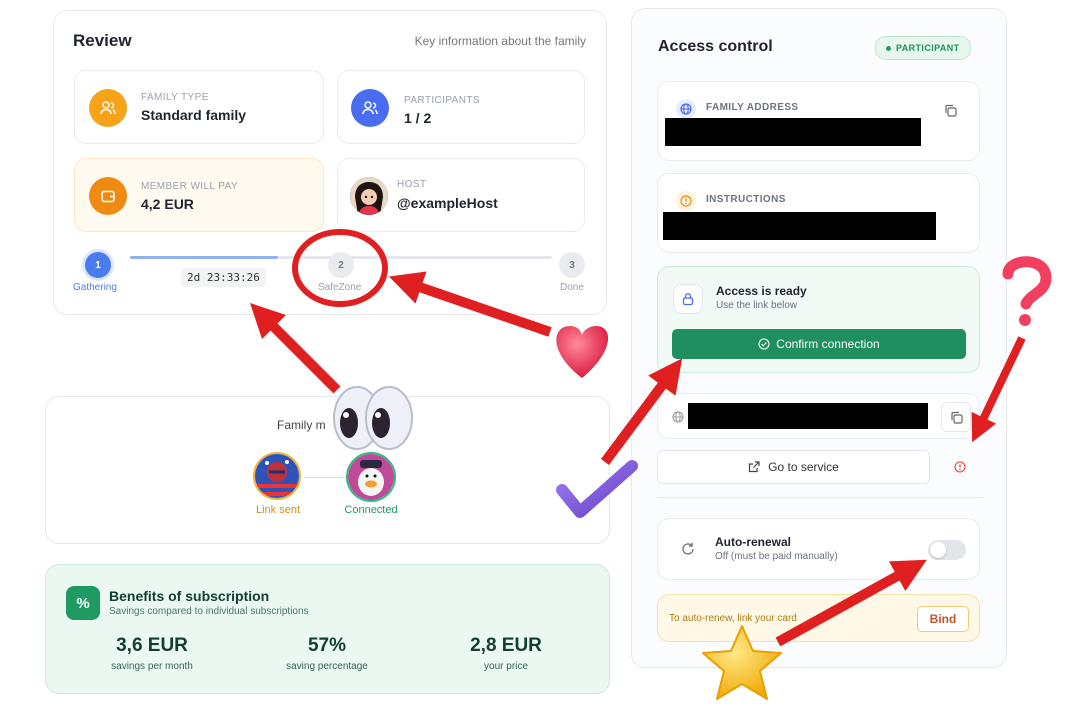 Image resolution: width=1082 pixels, height=715 pixels. I want to click on service-link-field, so click(818, 416).